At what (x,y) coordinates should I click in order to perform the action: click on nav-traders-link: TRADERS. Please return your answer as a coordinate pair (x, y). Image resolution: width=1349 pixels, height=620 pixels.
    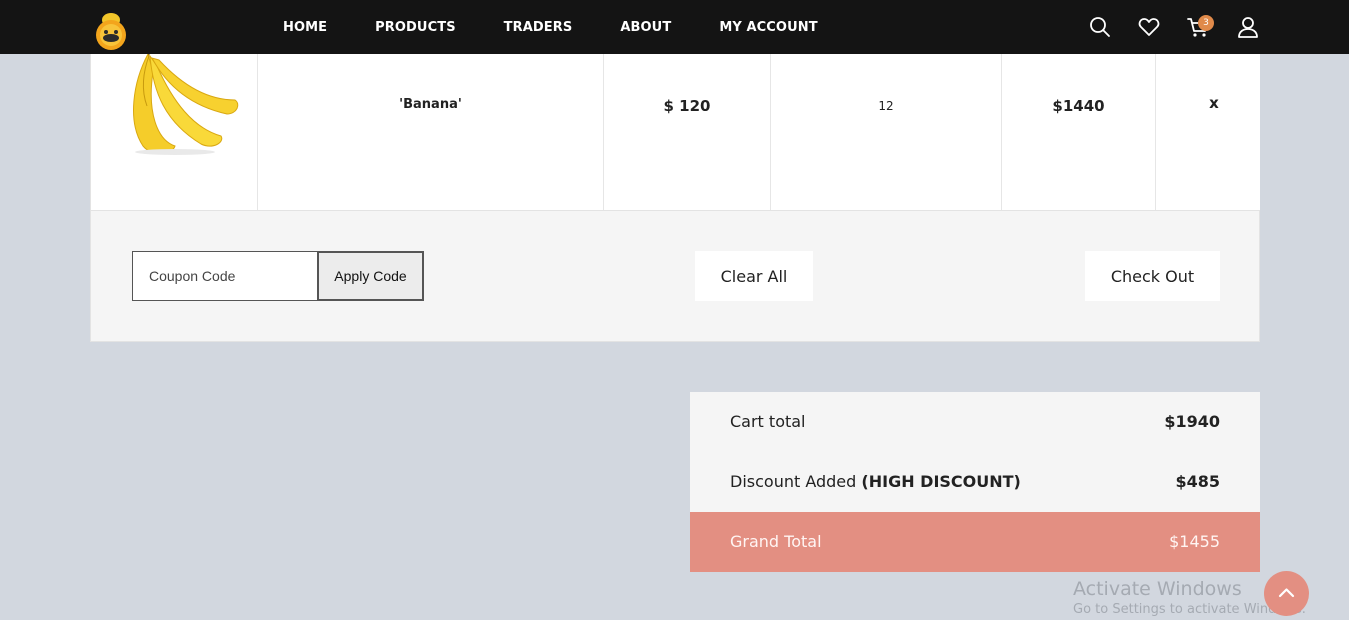
    Looking at the image, I should click on (538, 27).